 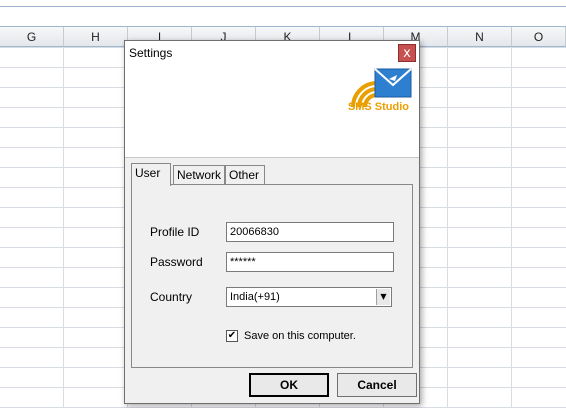 What do you see at coordinates (377, 385) in the screenshot?
I see `cancel-button: Cancel` at bounding box center [377, 385].